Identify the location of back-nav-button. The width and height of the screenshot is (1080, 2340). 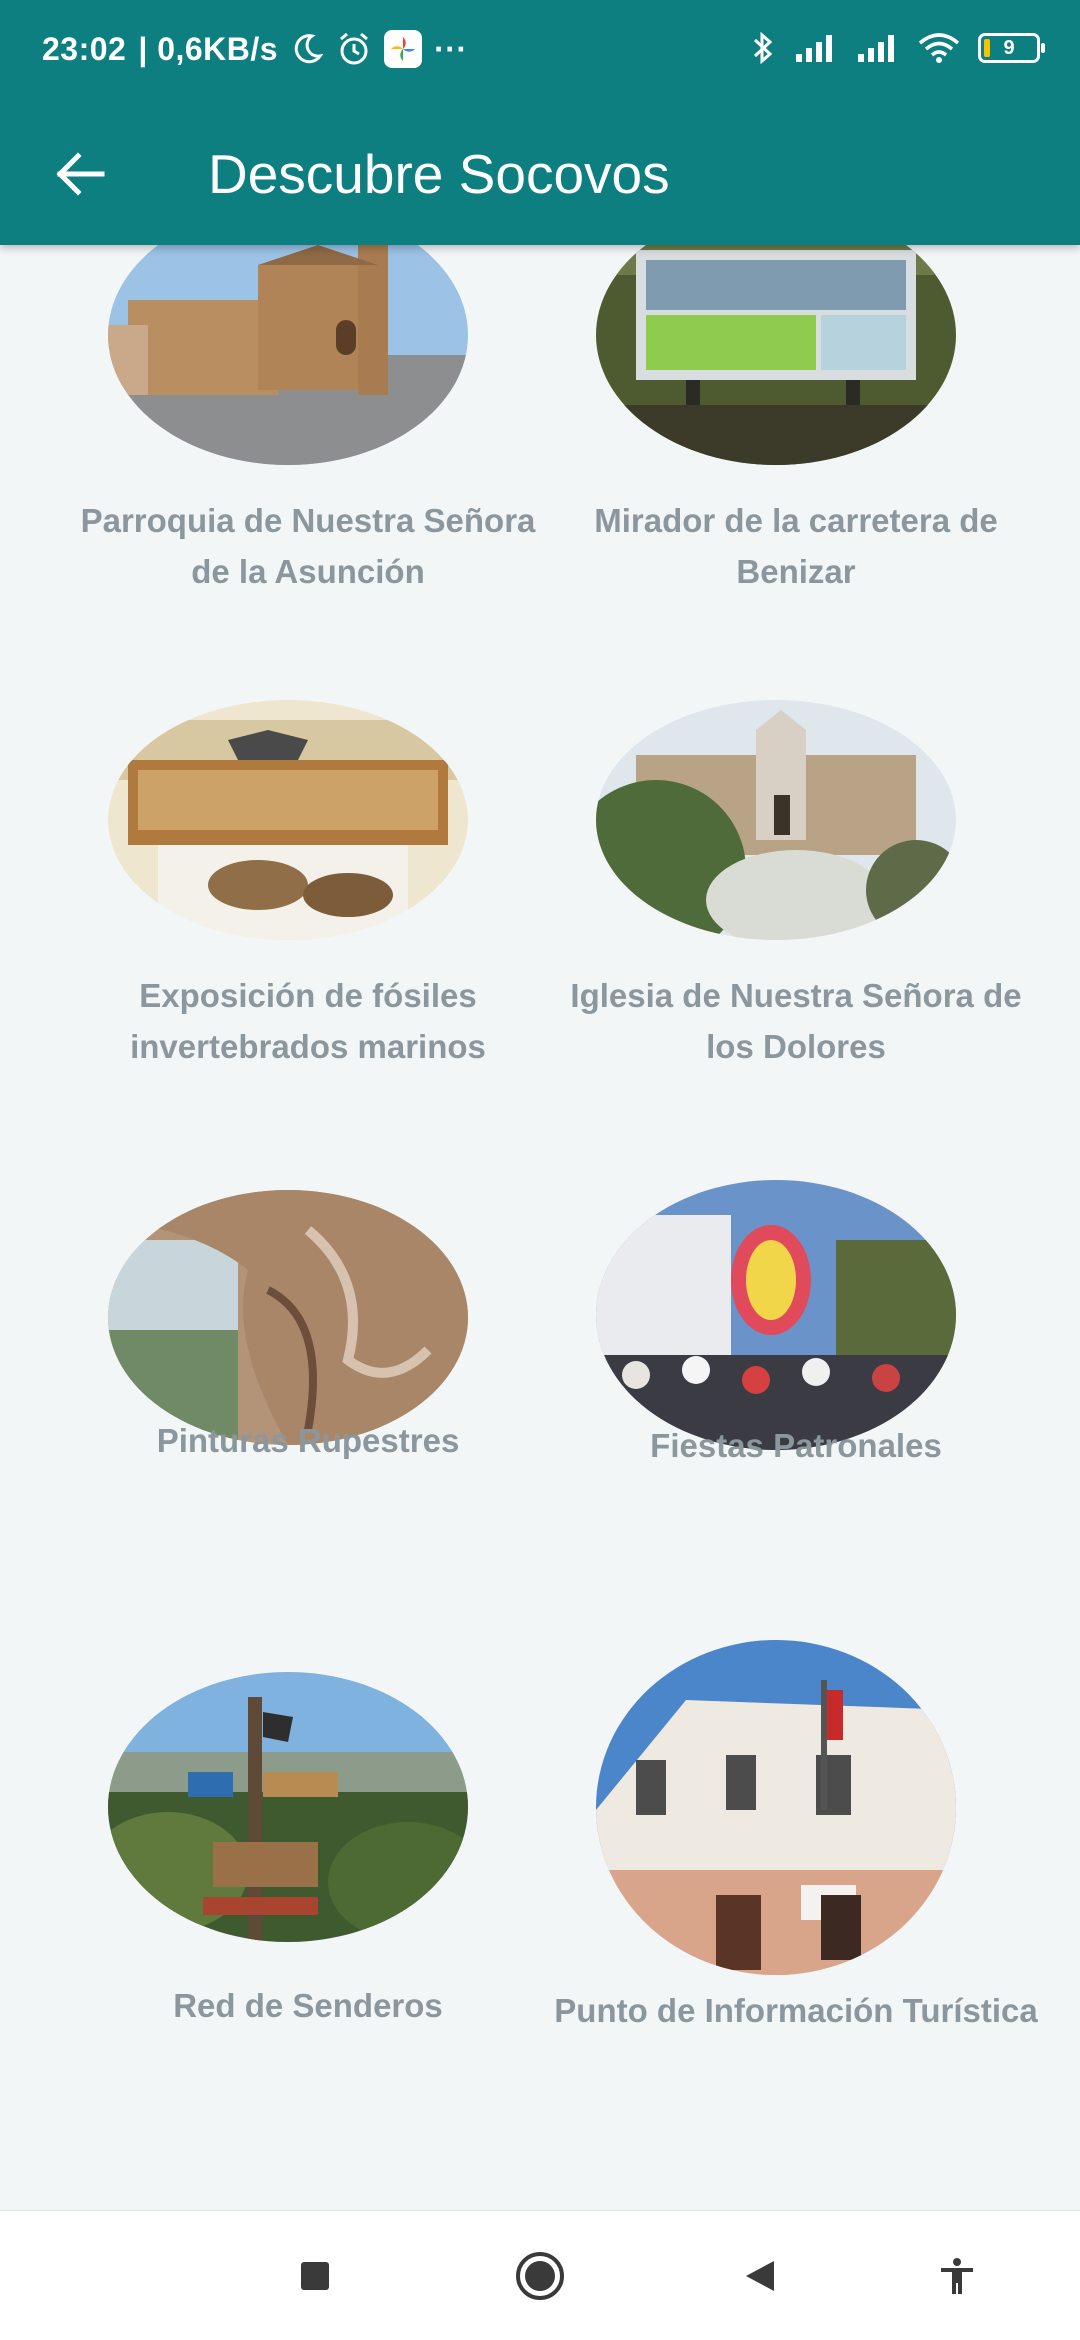
(760, 2276).